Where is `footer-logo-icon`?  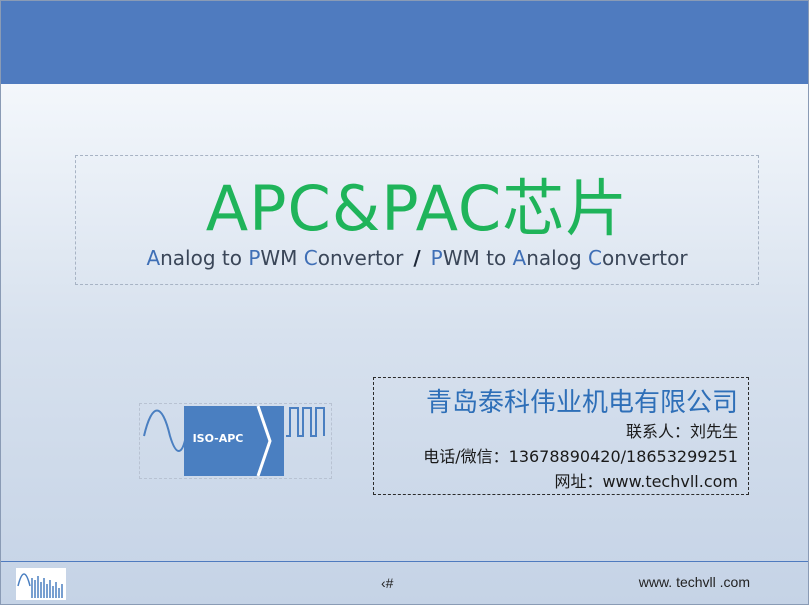 footer-logo-icon is located at coordinates (41, 584).